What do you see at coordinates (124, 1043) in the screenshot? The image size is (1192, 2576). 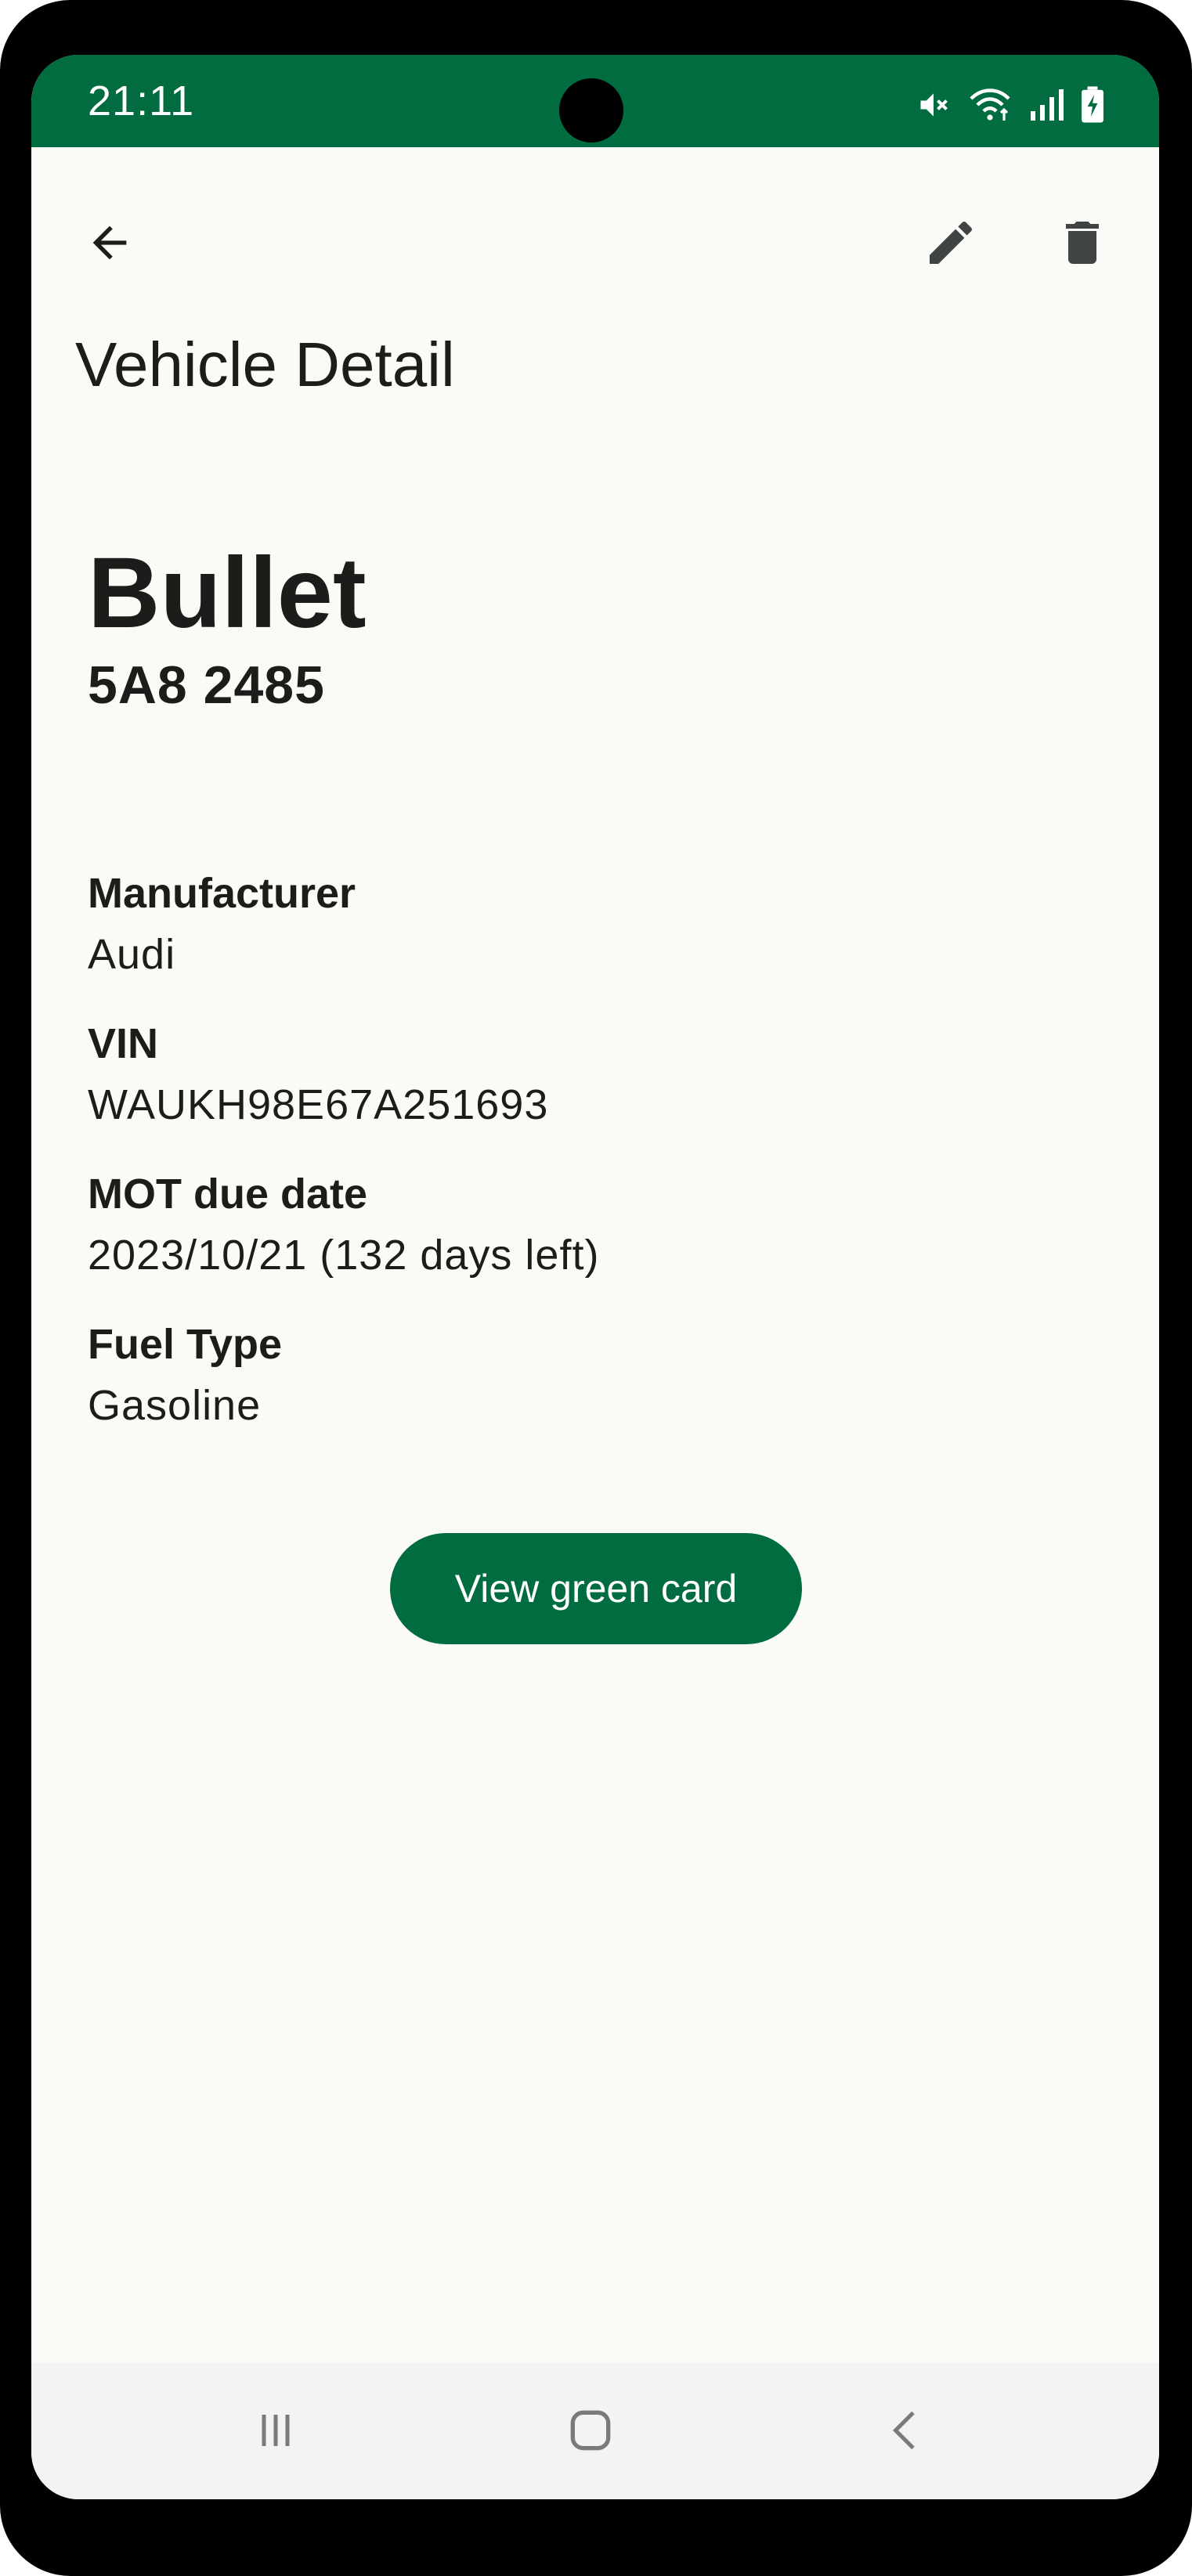 I see `vin-label: VIN` at bounding box center [124, 1043].